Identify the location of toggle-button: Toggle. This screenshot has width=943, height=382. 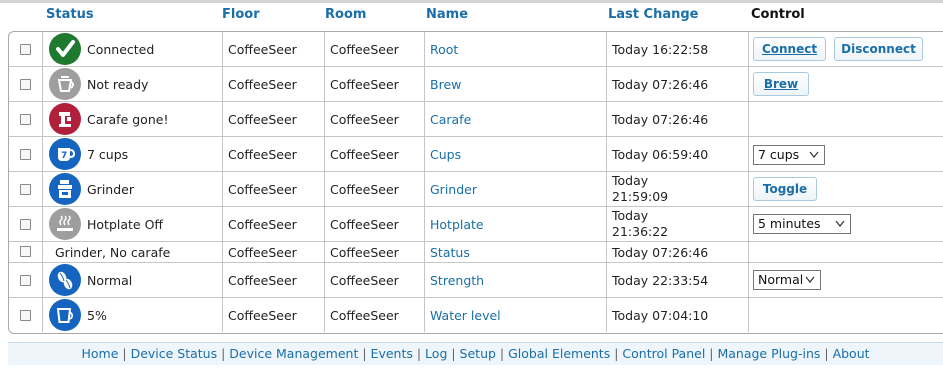
(785, 189).